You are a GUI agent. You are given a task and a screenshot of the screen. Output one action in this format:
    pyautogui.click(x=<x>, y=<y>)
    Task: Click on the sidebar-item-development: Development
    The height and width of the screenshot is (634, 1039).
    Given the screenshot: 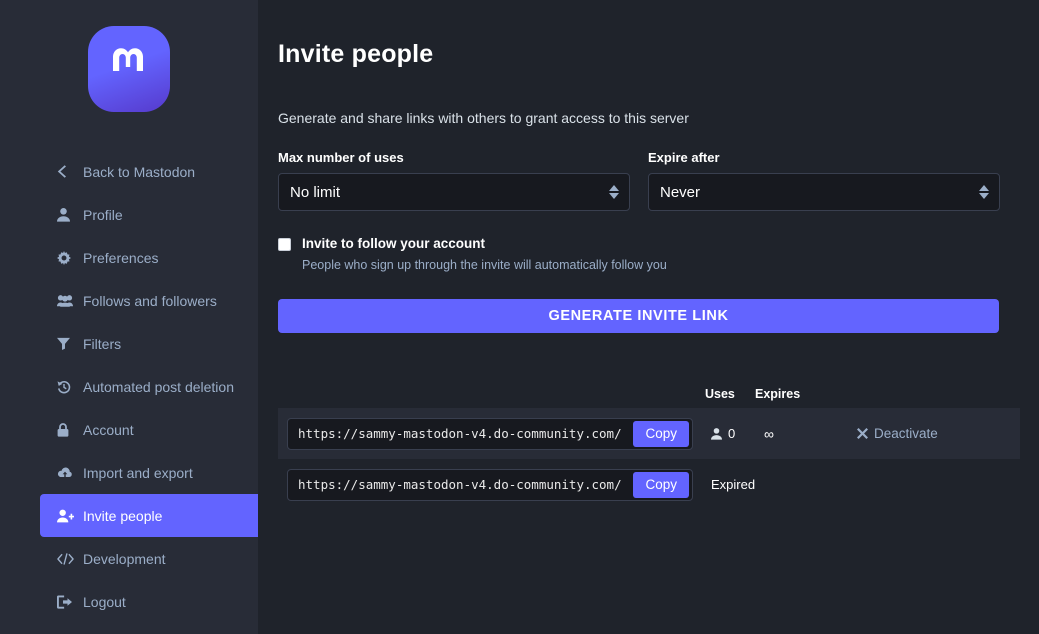 What is the action you would take?
    pyautogui.click(x=149, y=558)
    